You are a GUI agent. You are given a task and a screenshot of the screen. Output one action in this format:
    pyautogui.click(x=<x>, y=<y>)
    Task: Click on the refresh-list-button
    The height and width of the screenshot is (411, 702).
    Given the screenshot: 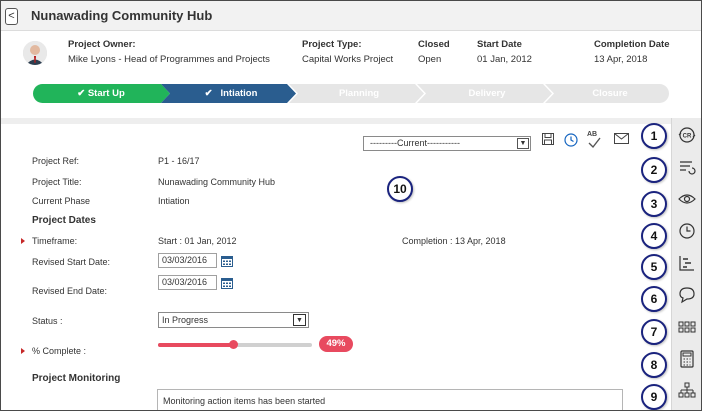 What is the action you would take?
    pyautogui.click(x=686, y=167)
    